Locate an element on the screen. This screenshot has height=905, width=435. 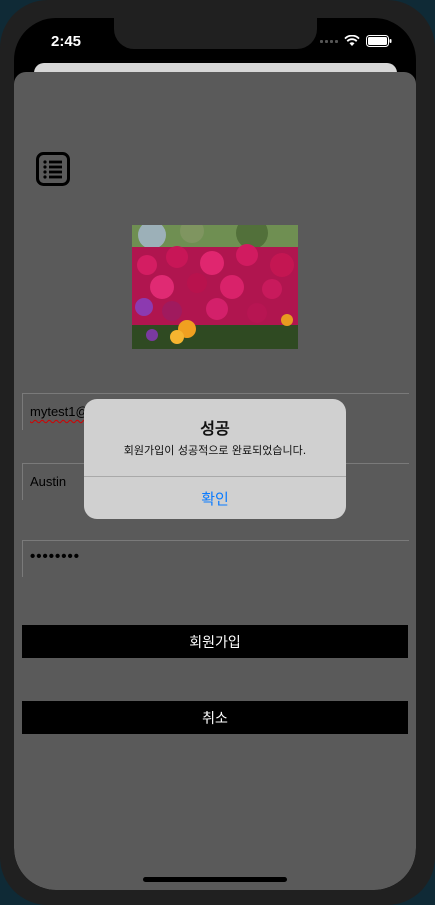
alert-title: 성공 is located at coordinates (215, 428).